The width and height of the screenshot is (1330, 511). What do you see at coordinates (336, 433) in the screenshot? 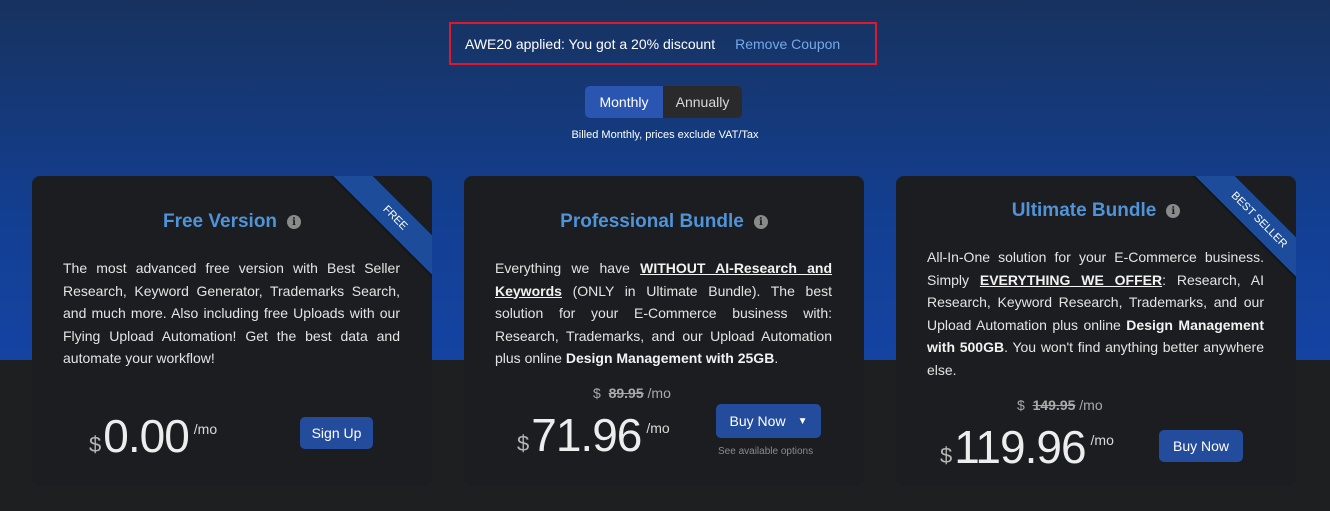
I see `sign-up-button: Sign Up` at bounding box center [336, 433].